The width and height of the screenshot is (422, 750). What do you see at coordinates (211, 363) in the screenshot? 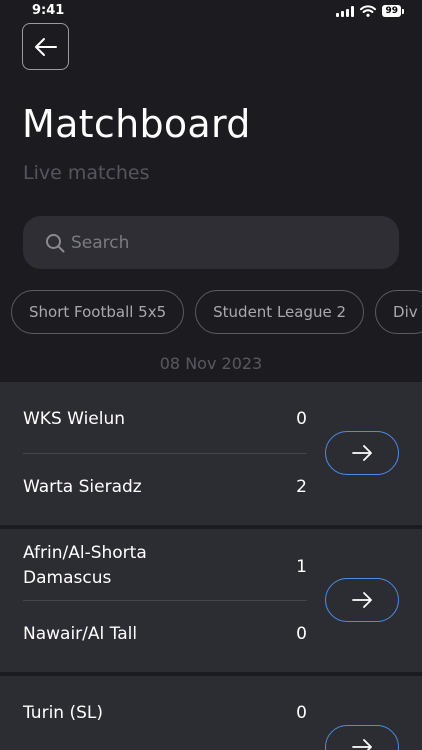
I see `date-label: 08 Nov 2023` at bounding box center [211, 363].